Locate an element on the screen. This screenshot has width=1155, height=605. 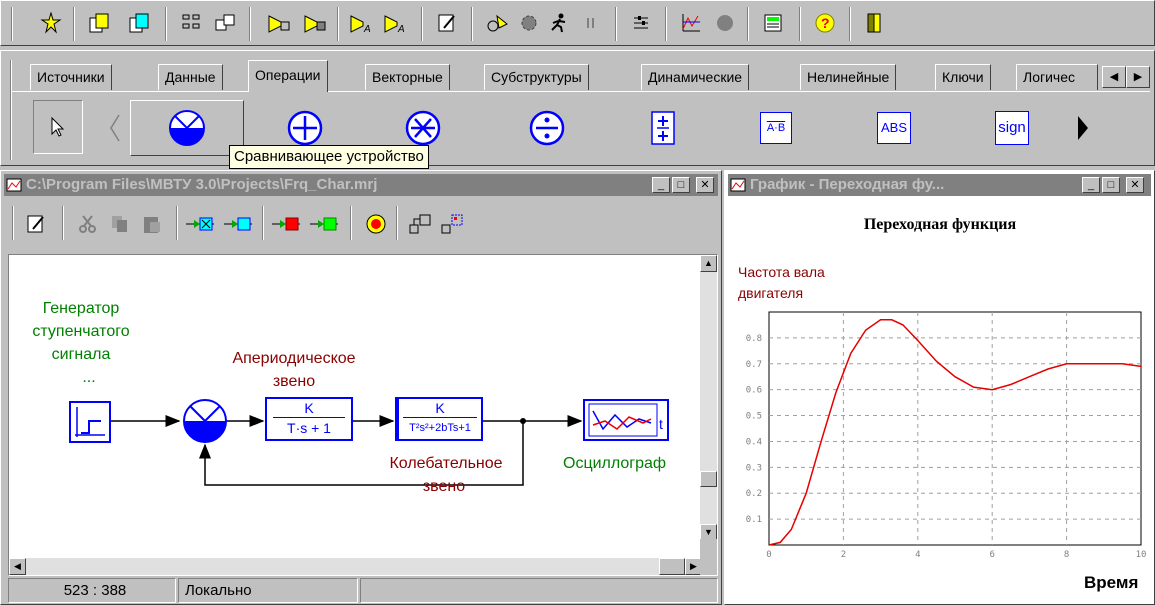
oscillatory-label-line1: Колебательное is located at coordinates (446, 463).